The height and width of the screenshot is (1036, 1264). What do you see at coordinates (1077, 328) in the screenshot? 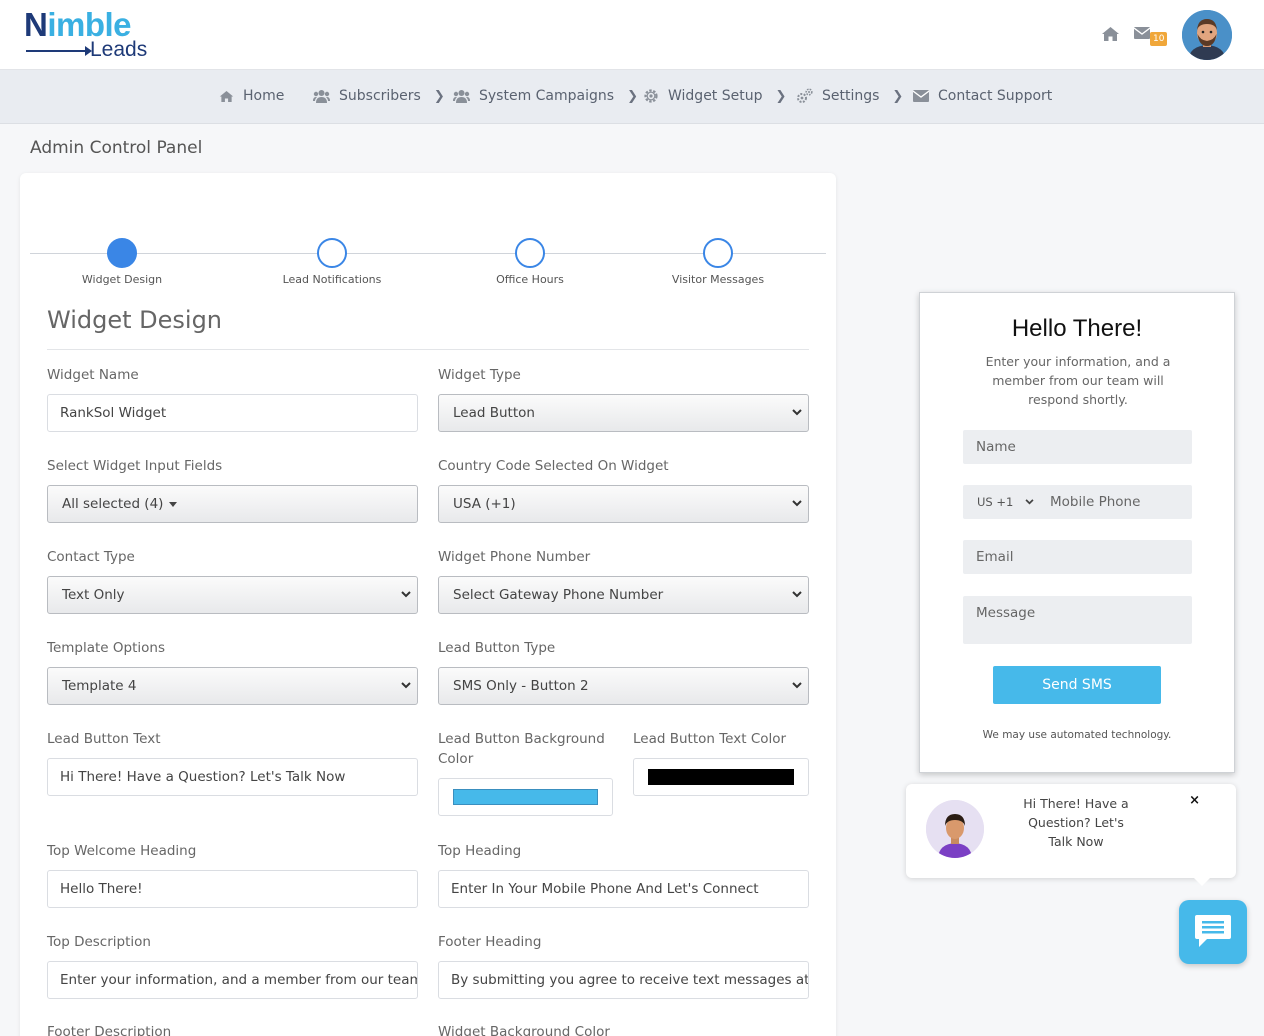
I see `preview-title: Hello There!` at bounding box center [1077, 328].